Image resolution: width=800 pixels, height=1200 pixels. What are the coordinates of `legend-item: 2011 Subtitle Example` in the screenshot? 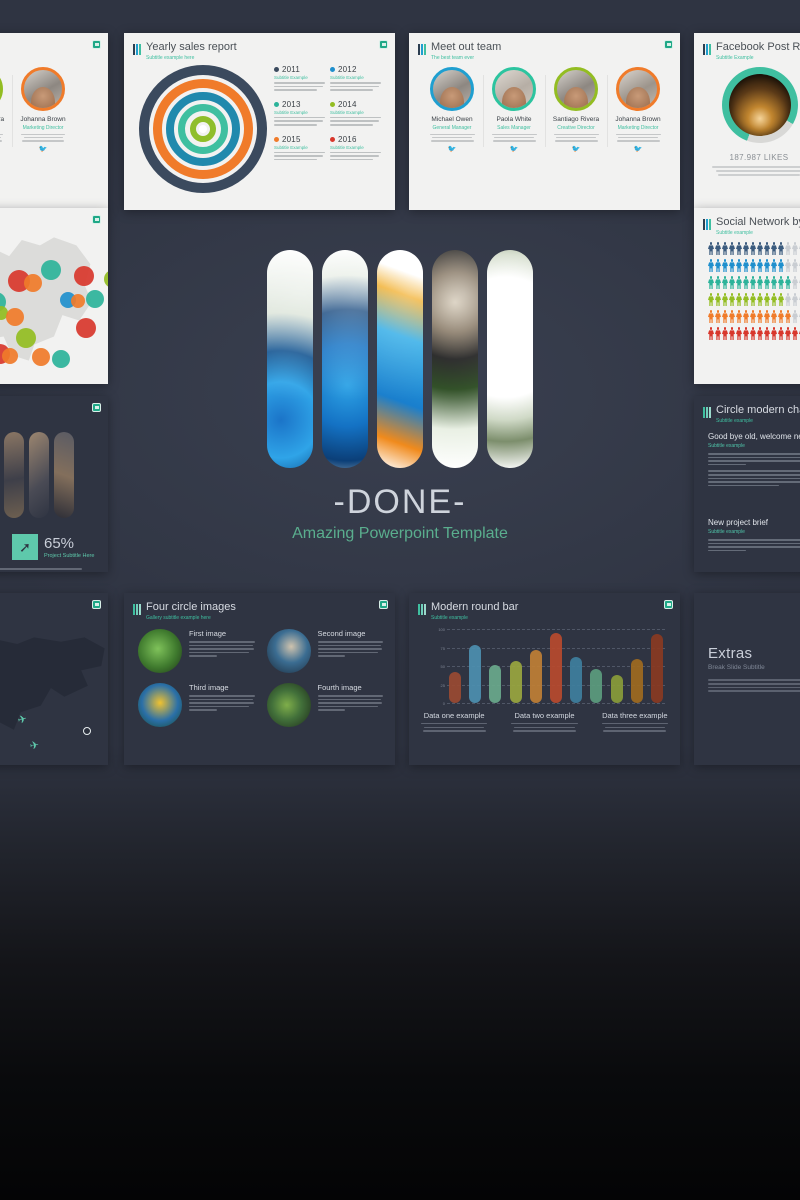 It's located at (302, 79).